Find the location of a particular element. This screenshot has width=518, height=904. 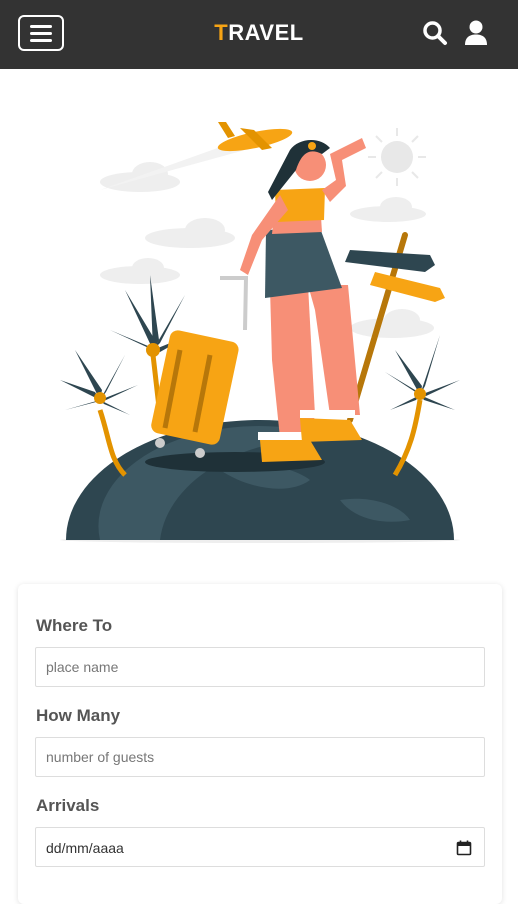

calendar-icon-glyph is located at coordinates (464, 848).